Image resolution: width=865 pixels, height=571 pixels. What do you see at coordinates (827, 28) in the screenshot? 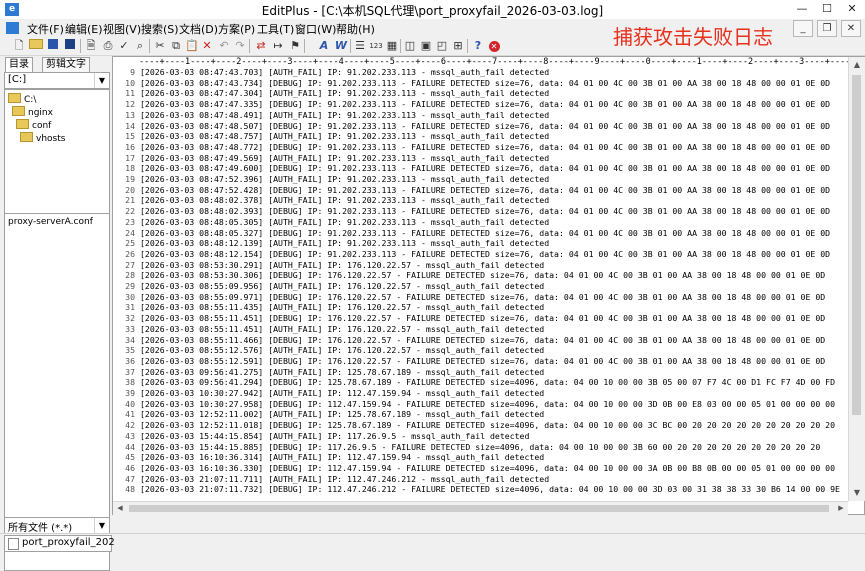
I see `document-restore-button: ❐` at bounding box center [827, 28].